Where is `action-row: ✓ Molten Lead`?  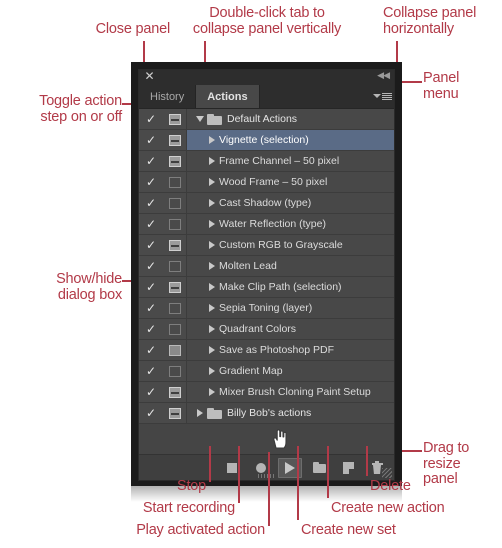 action-row: ✓ Molten Lead is located at coordinates (266, 266).